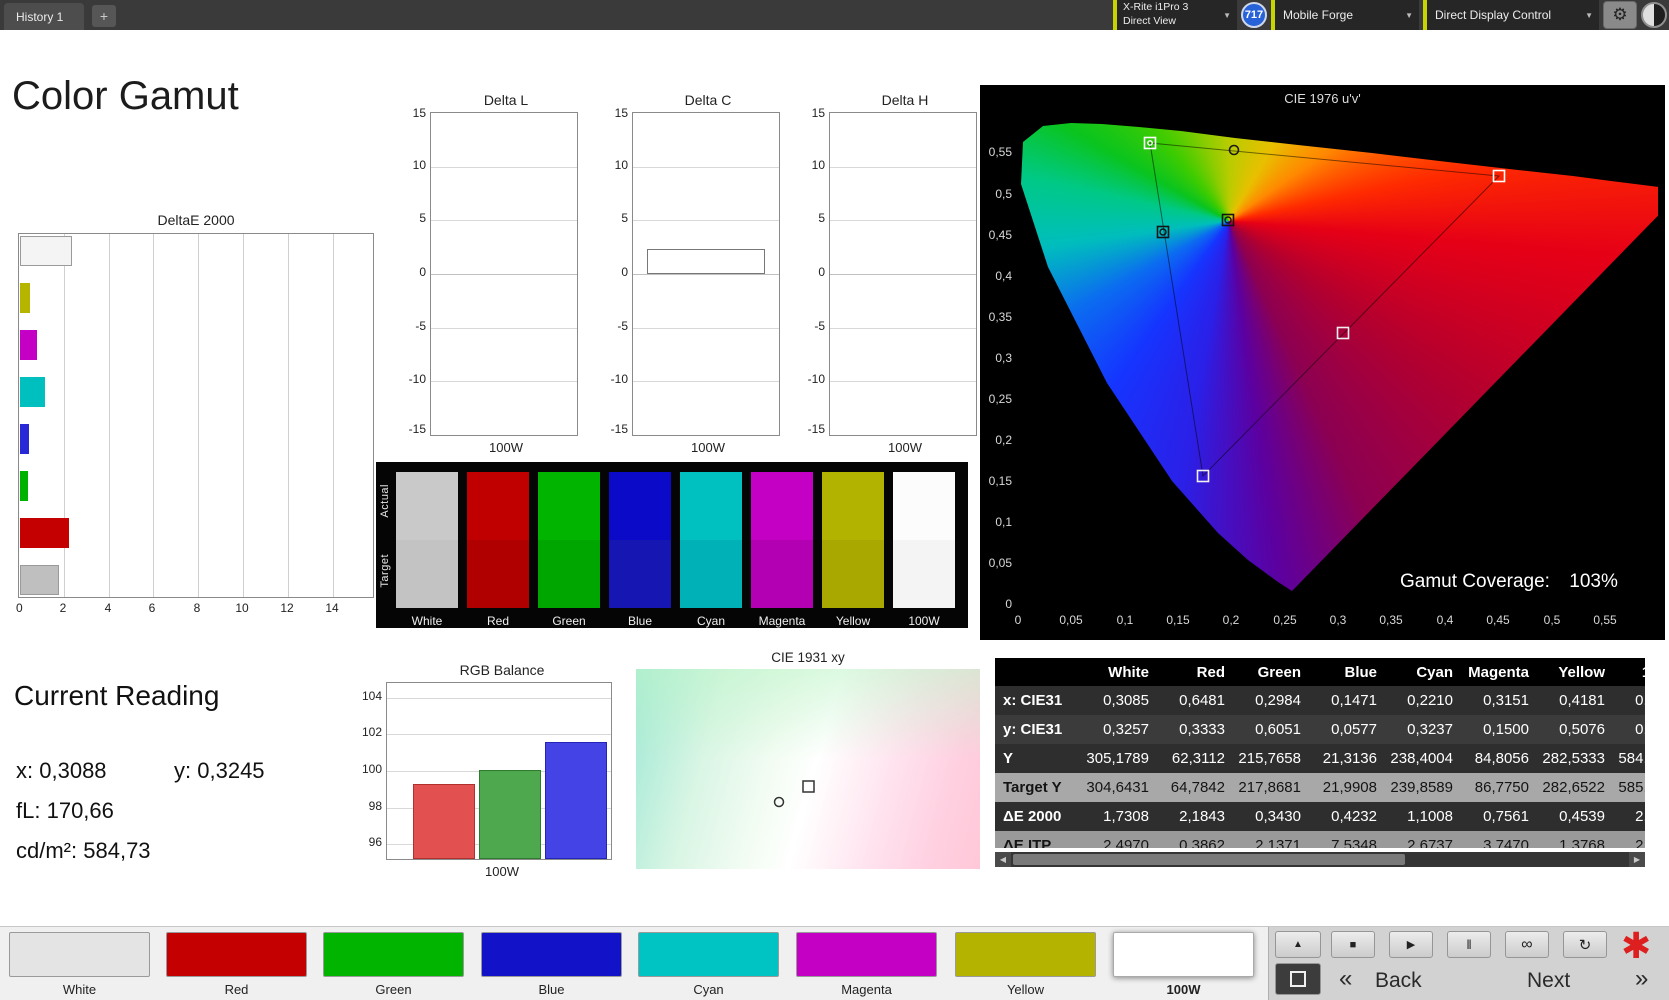 The width and height of the screenshot is (1669, 1000). Describe the element at coordinates (569, 550) in the screenshot. I see `swatch-green: Green` at that location.